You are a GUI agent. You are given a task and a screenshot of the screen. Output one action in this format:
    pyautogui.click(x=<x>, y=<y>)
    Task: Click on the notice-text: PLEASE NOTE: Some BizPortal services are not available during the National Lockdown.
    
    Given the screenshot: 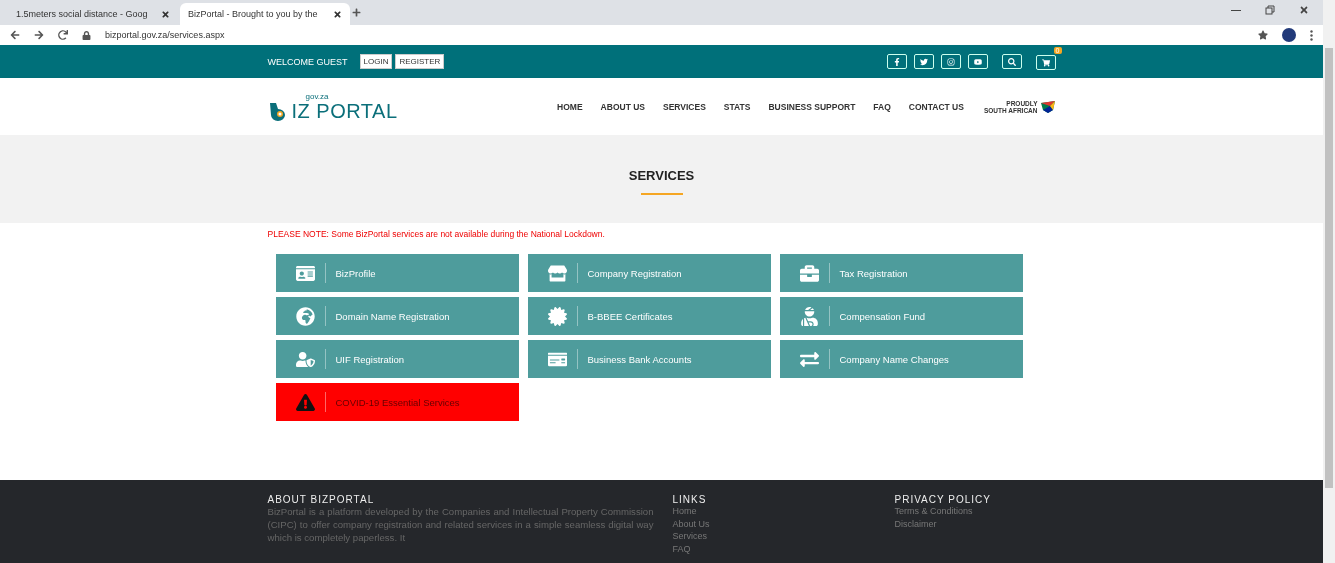 What is the action you would take?
    pyautogui.click(x=436, y=234)
    